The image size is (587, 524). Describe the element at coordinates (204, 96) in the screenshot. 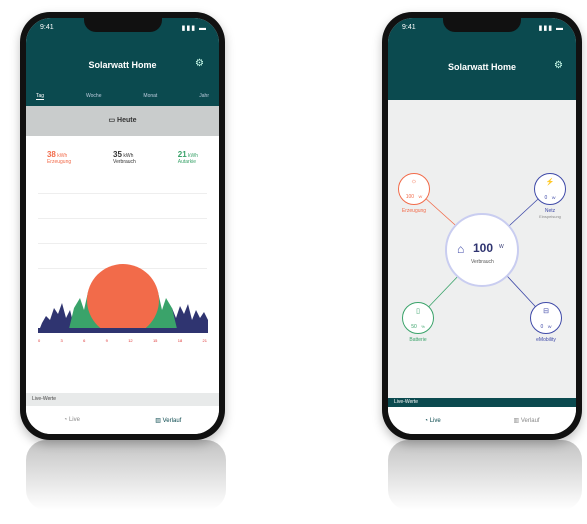

I see `tab-year: Jahr` at that location.